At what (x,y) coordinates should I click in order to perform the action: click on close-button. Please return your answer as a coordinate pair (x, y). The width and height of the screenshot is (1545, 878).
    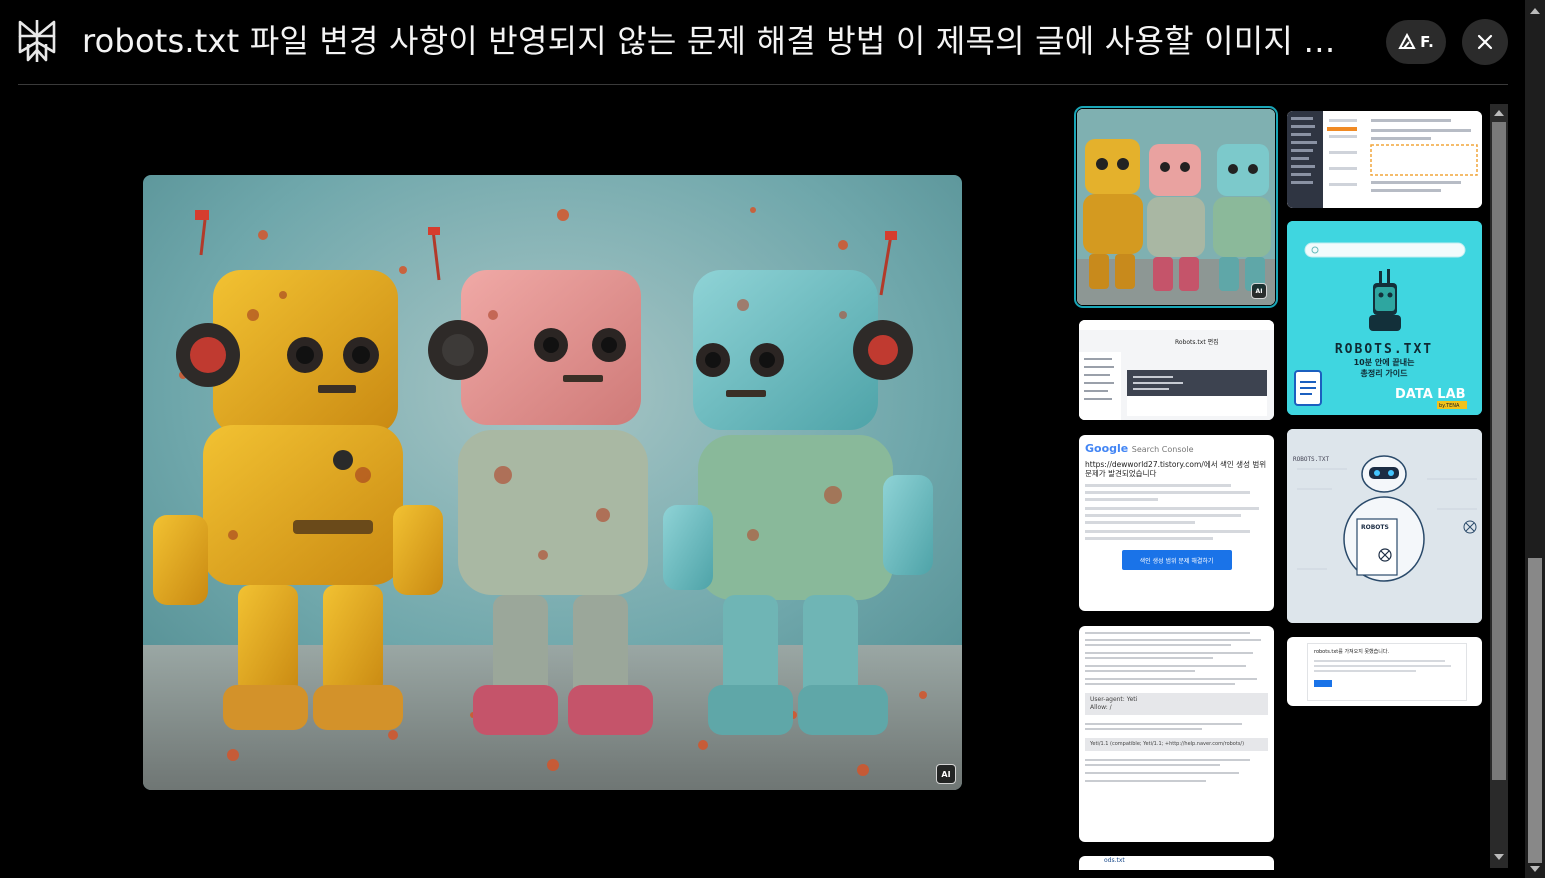
    Looking at the image, I should click on (1485, 42).